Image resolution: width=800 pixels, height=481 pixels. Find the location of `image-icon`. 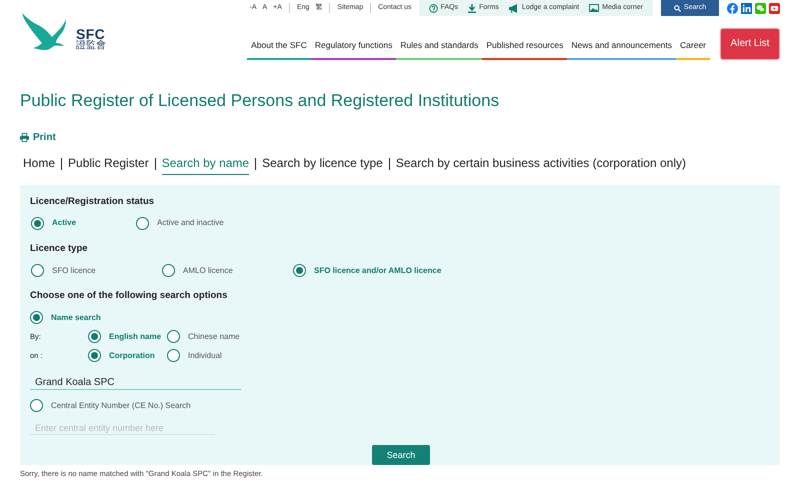

image-icon is located at coordinates (594, 8).